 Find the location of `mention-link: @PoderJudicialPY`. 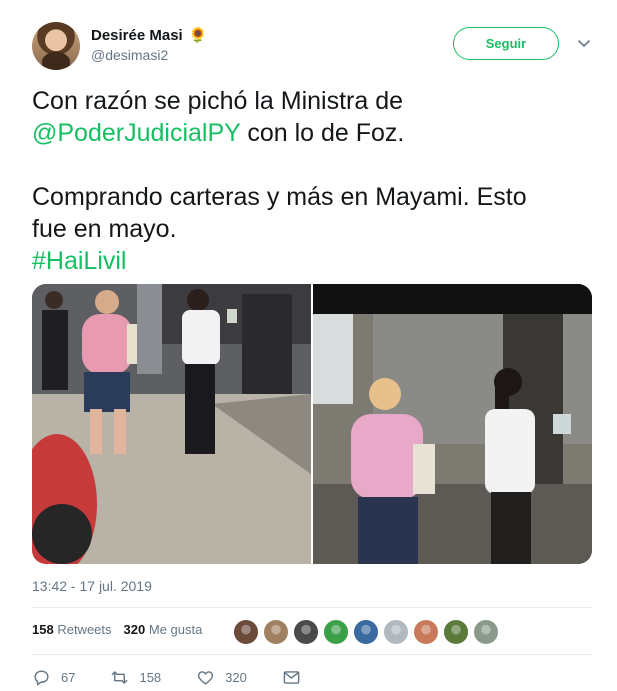

mention-link: @PoderJudicialPY is located at coordinates (136, 133).